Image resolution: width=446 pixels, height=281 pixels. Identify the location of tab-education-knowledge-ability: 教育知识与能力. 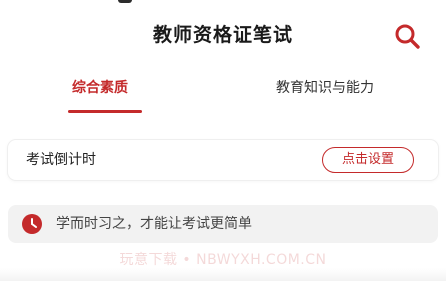
(325, 88).